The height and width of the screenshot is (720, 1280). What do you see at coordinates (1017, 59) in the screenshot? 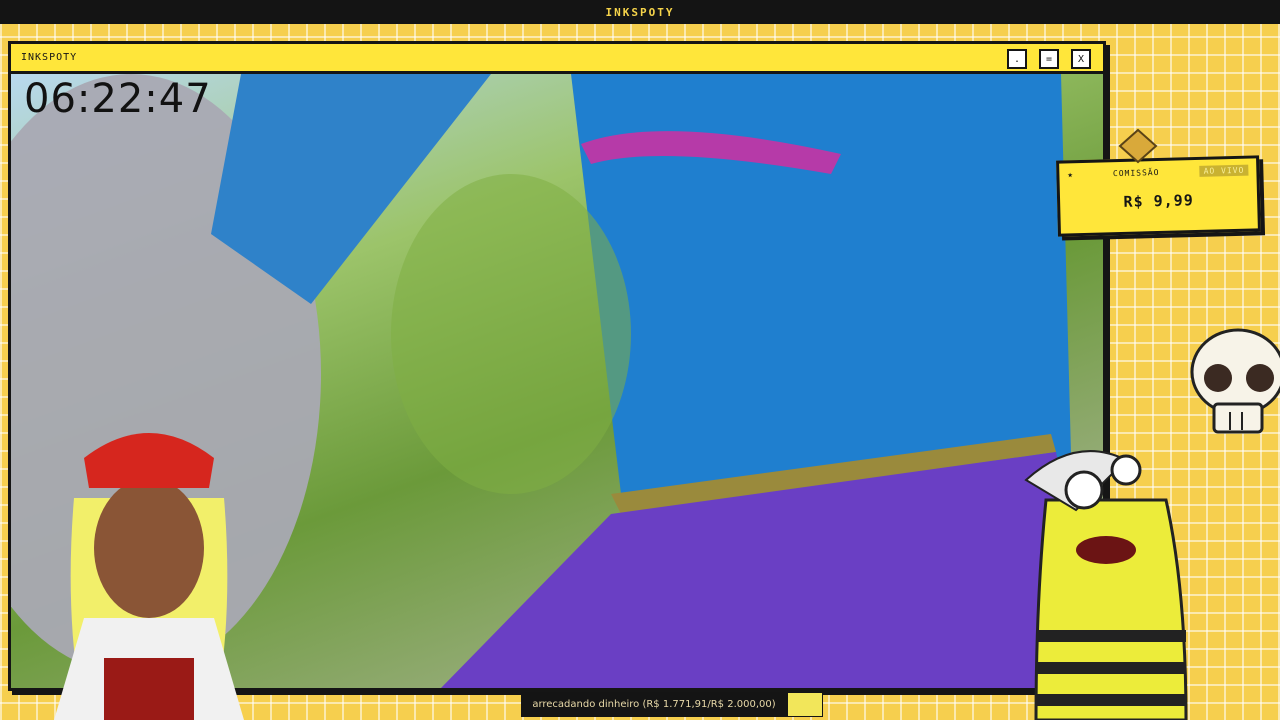
I see `minimize-button: .` at bounding box center [1017, 59].